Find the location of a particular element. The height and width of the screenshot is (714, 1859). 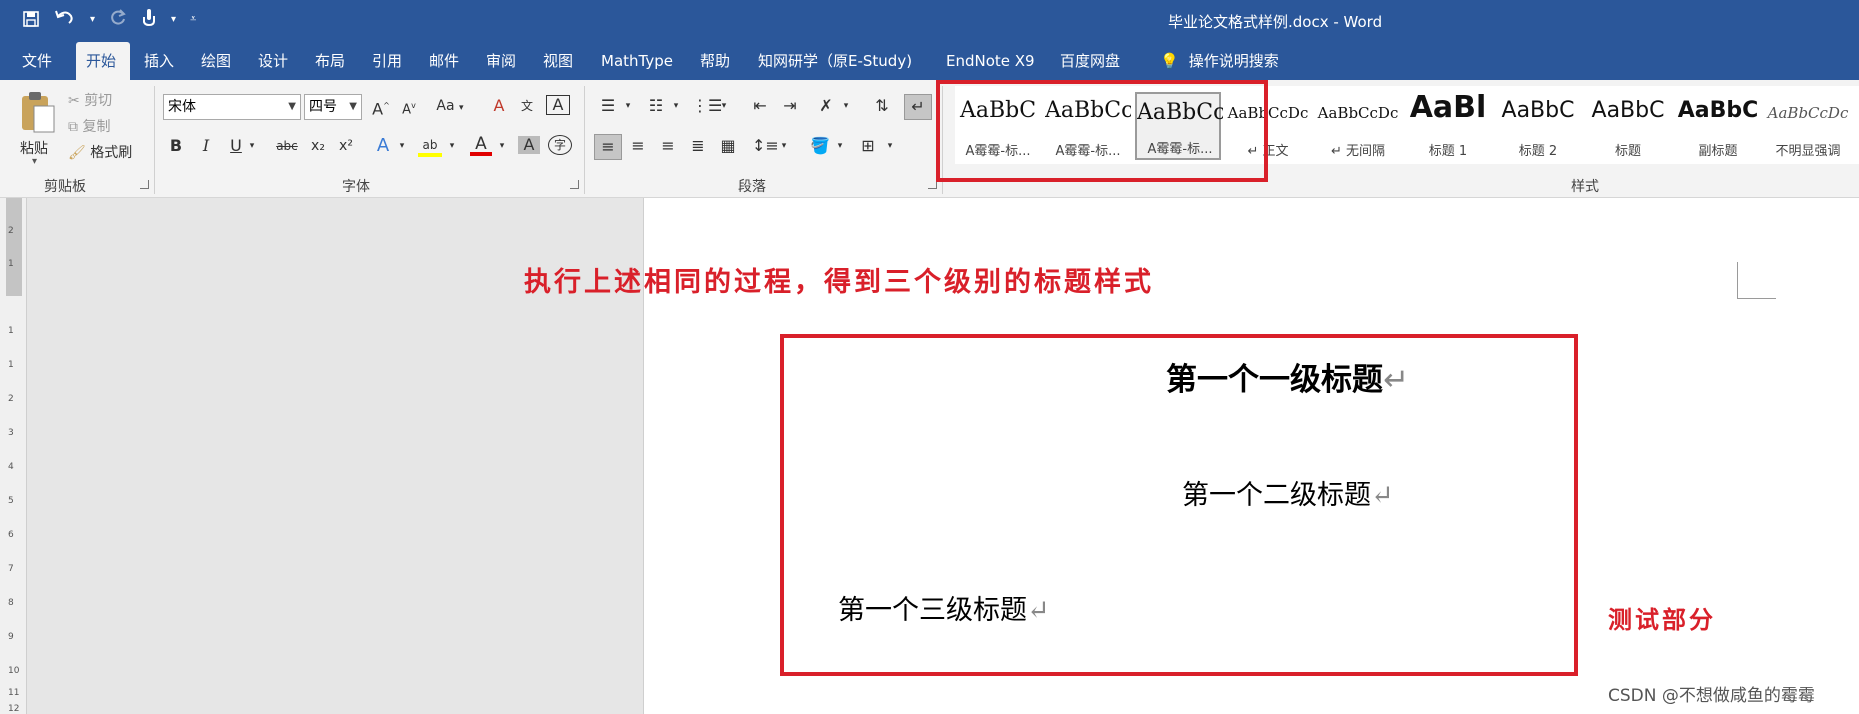

highlight-dropdown-icon: ▾ is located at coordinates (452, 146).